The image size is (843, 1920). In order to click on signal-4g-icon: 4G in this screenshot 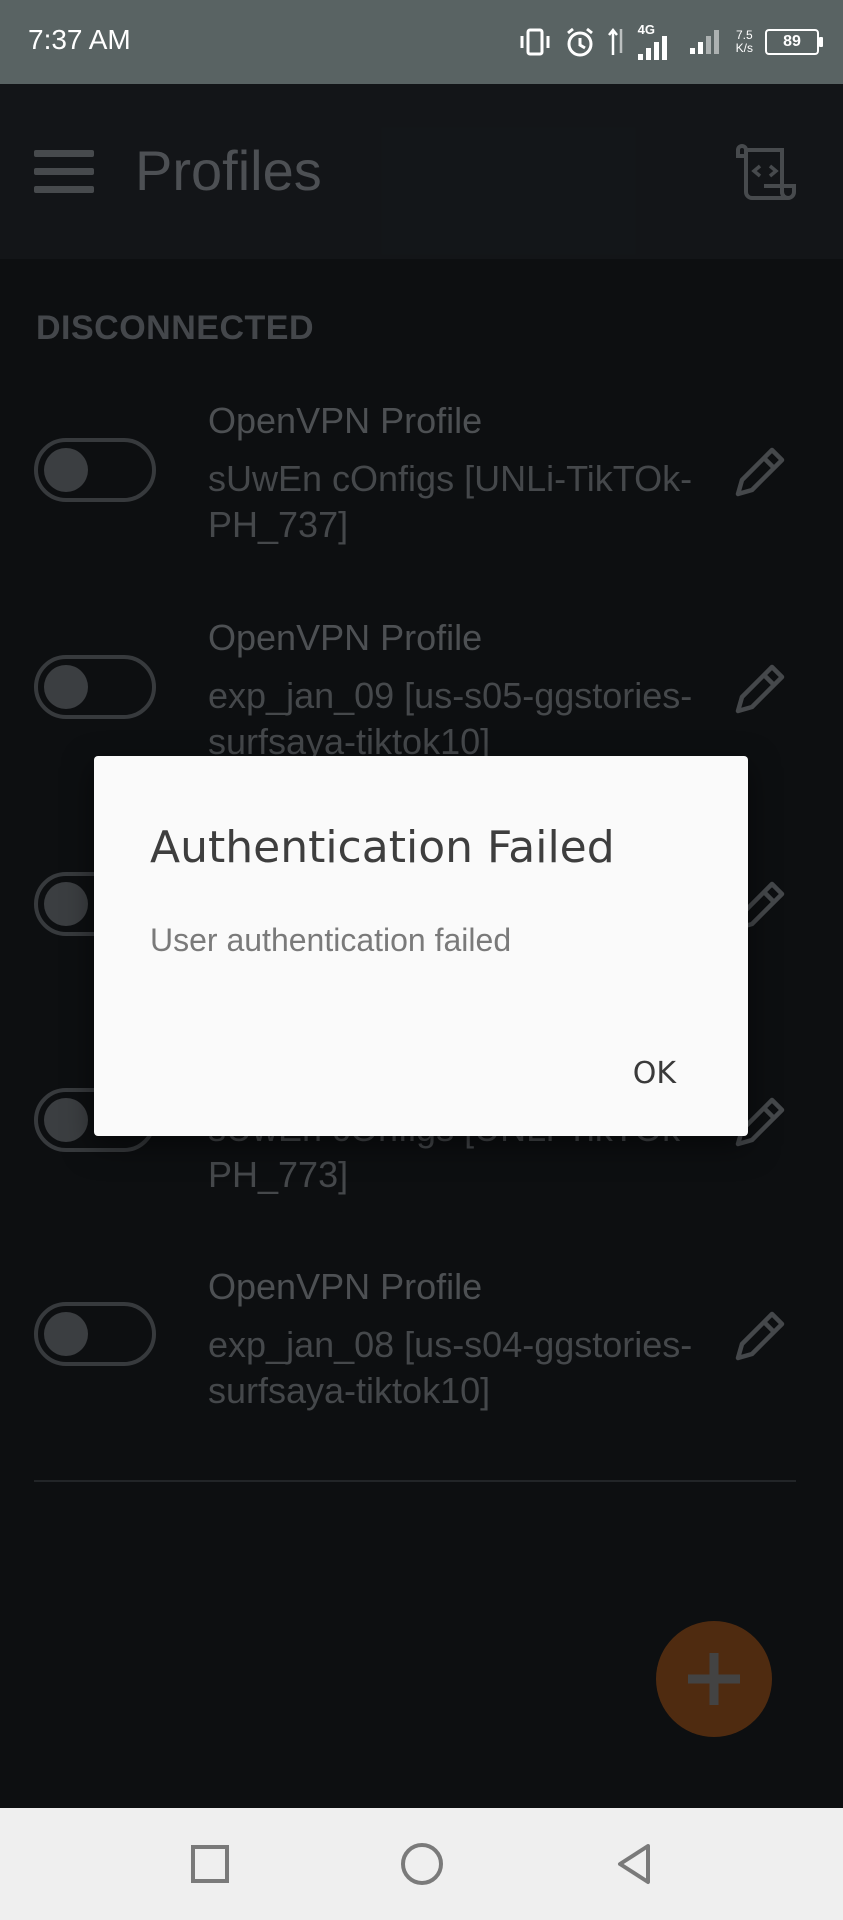, I will do `click(657, 41)`.